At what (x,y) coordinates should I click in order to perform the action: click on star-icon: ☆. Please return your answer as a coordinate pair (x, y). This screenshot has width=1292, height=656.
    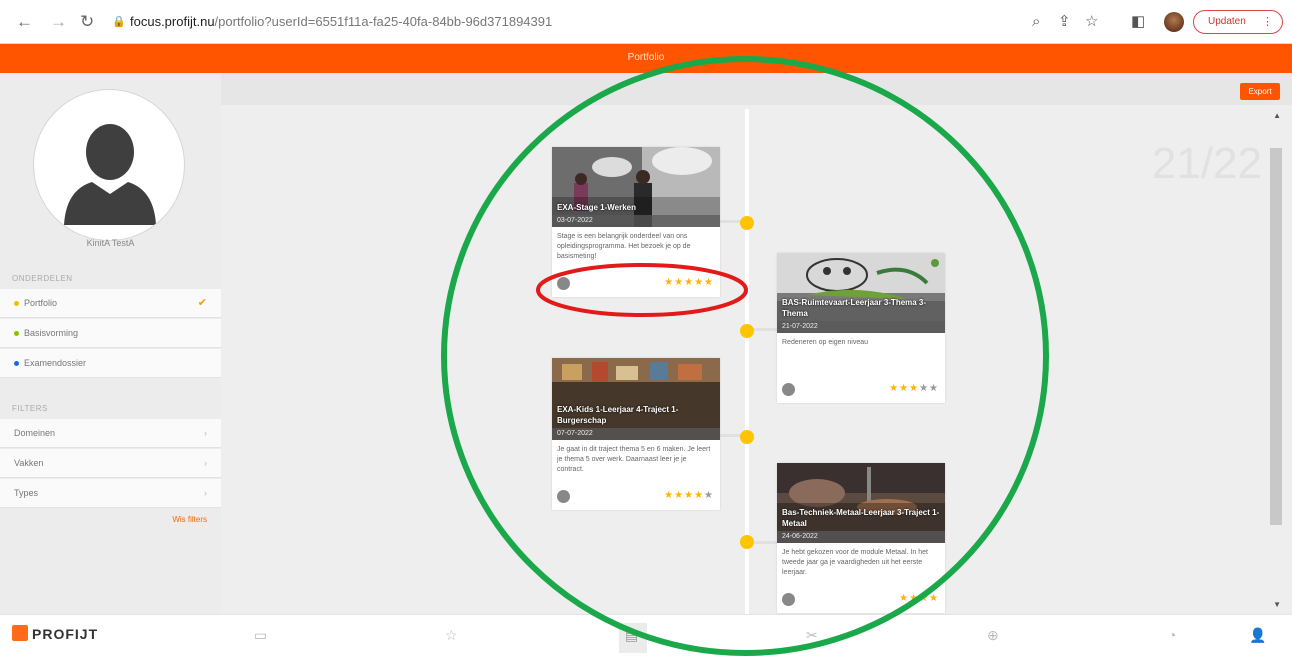
    Looking at the image, I should click on (451, 635).